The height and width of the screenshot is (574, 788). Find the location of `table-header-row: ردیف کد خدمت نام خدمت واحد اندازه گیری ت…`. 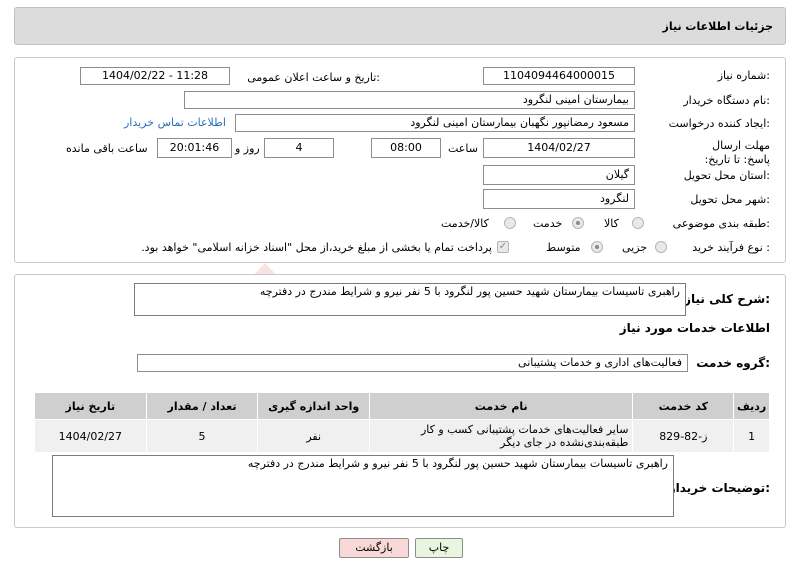

table-header-row: ردیف کد خدمت نام خدمت واحد اندازه گیری ت… is located at coordinates (402, 406).